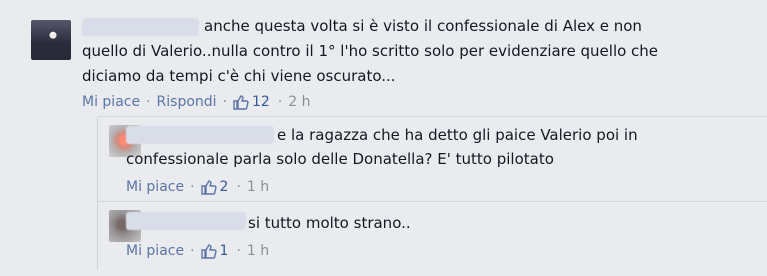 The height and width of the screenshot is (276, 767). I want to click on like-button-main: Mi piace, so click(111, 102).